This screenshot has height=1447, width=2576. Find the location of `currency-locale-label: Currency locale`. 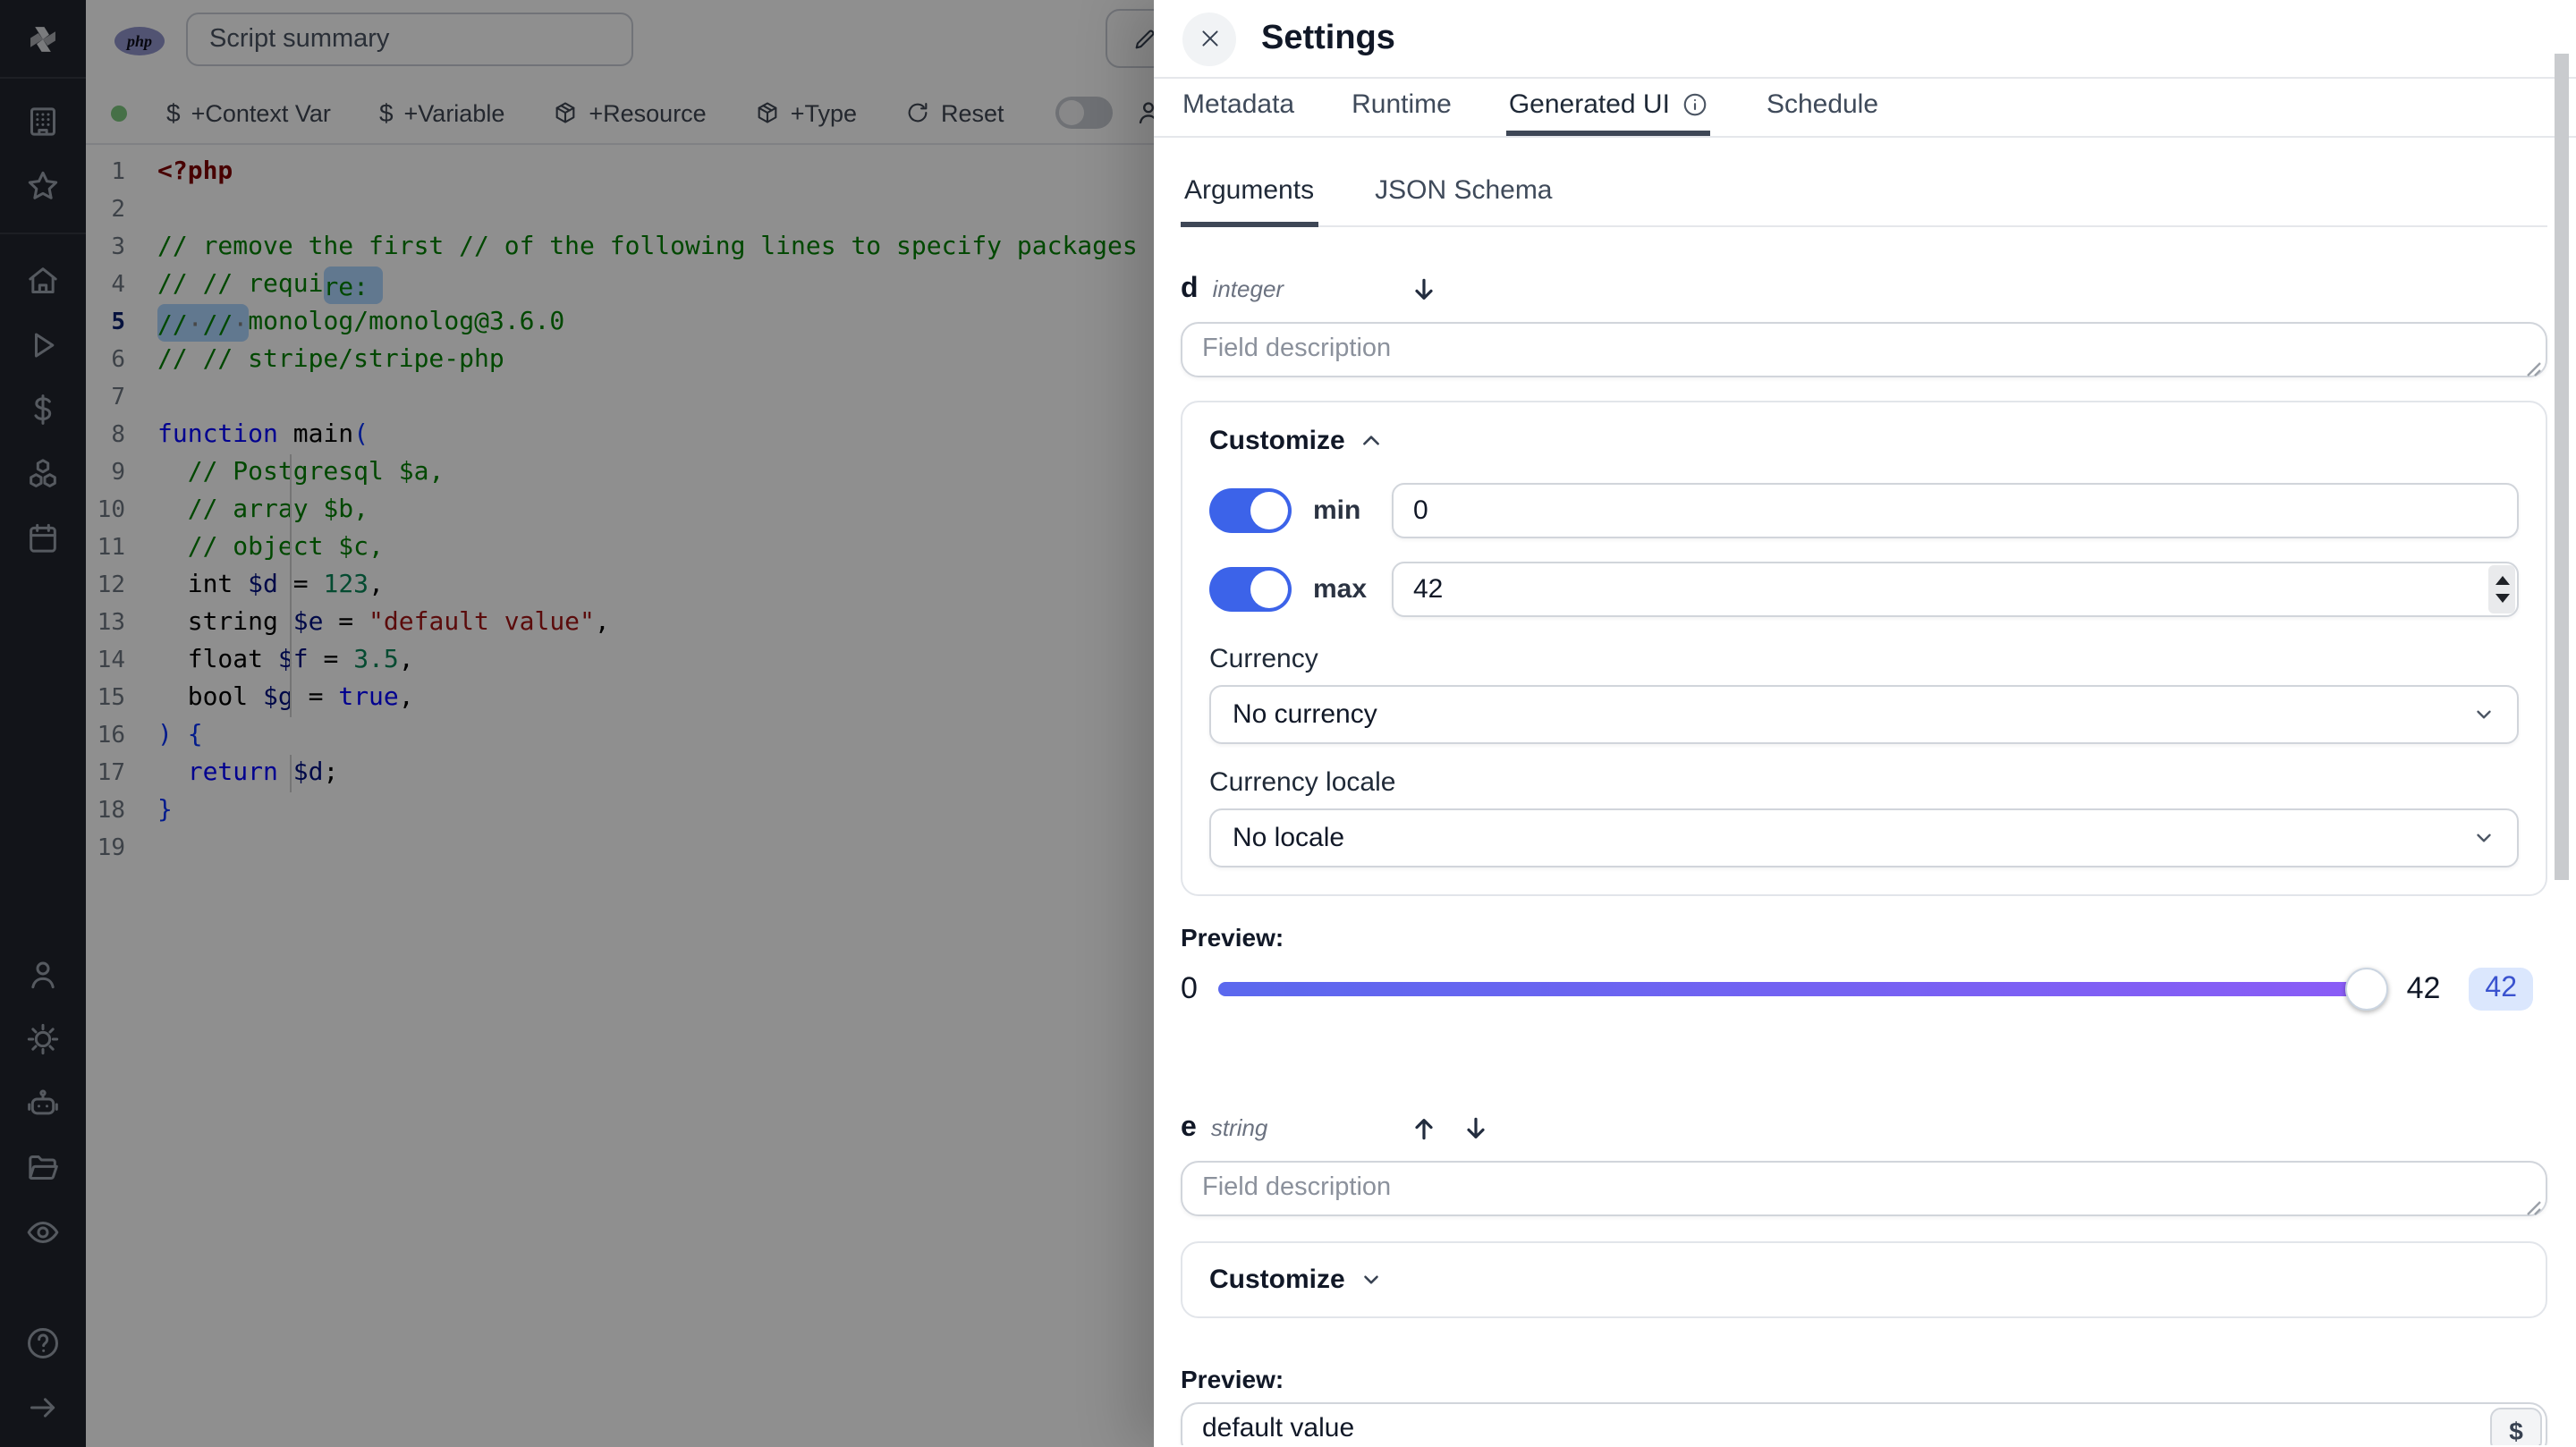

currency-locale-label: Currency locale is located at coordinates (1302, 782).